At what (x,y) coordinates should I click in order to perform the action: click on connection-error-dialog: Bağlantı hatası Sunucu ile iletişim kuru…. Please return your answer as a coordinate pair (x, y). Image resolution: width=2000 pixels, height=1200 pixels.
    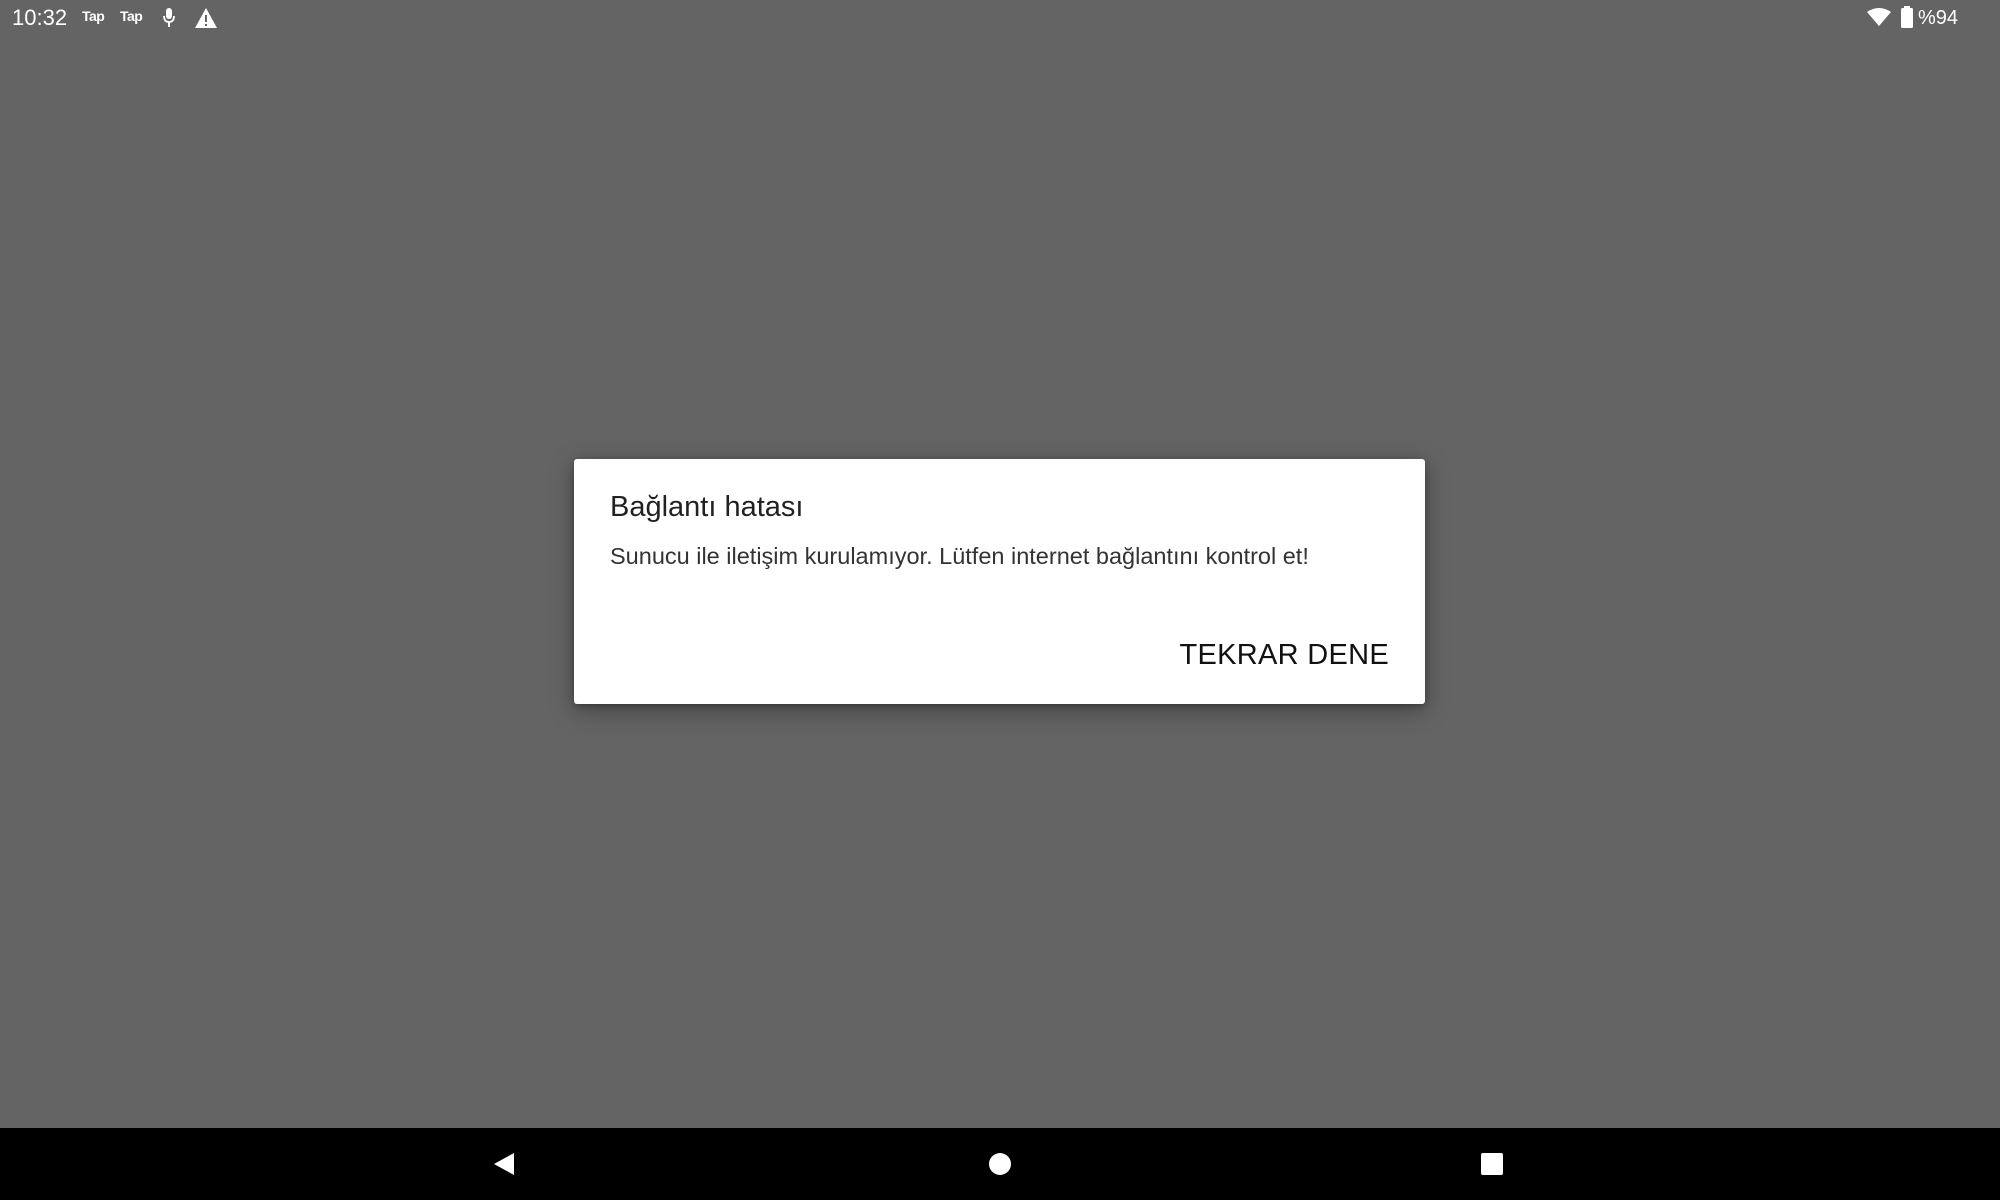
    Looking at the image, I should click on (999, 581).